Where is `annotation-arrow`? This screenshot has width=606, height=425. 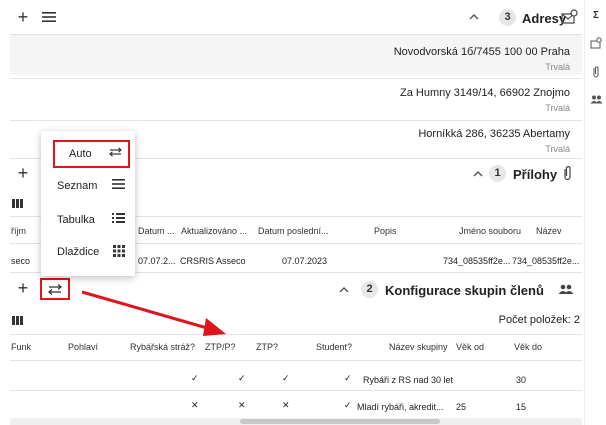
annotation-arrow is located at coordinates (153, 313).